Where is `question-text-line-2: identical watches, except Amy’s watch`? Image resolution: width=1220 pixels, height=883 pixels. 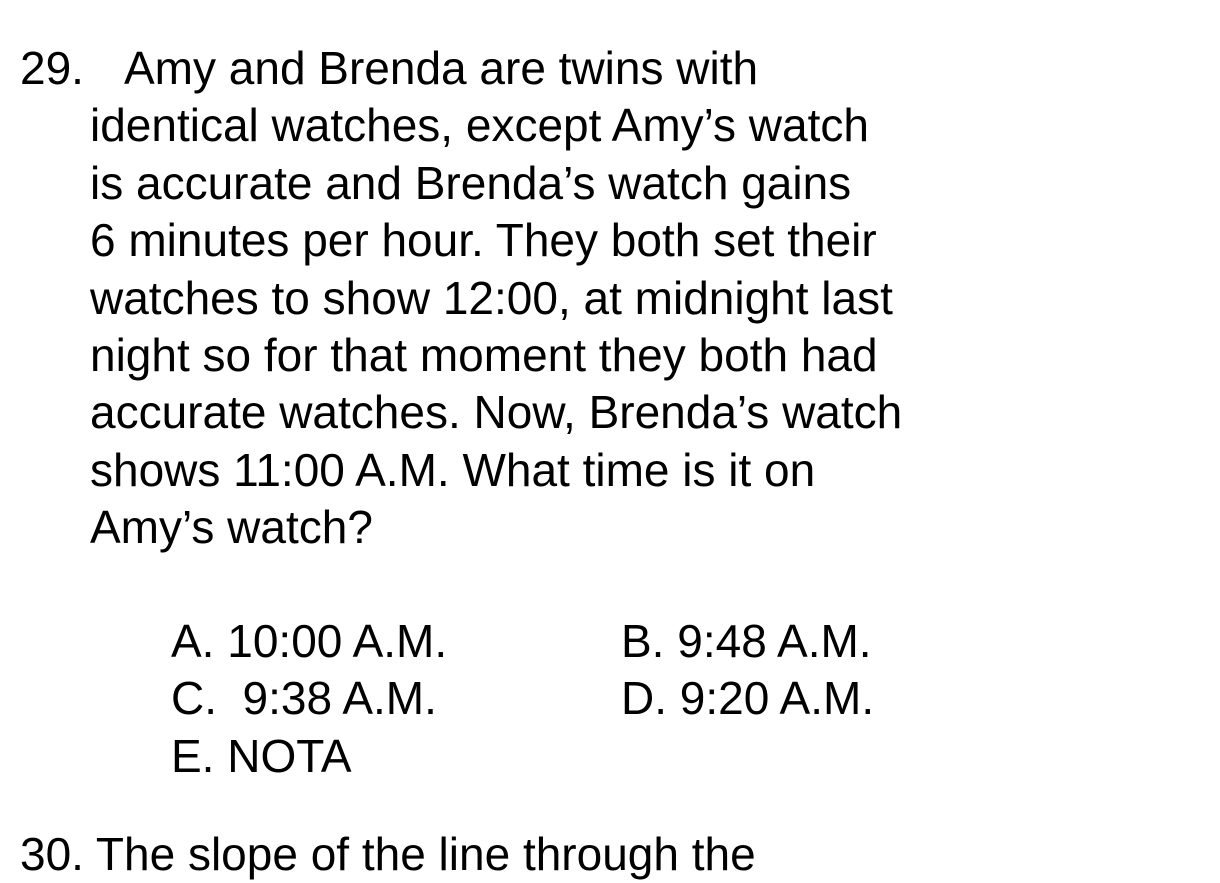 question-text-line-2: identical watches, except Amy’s watch is located at coordinates (479, 125).